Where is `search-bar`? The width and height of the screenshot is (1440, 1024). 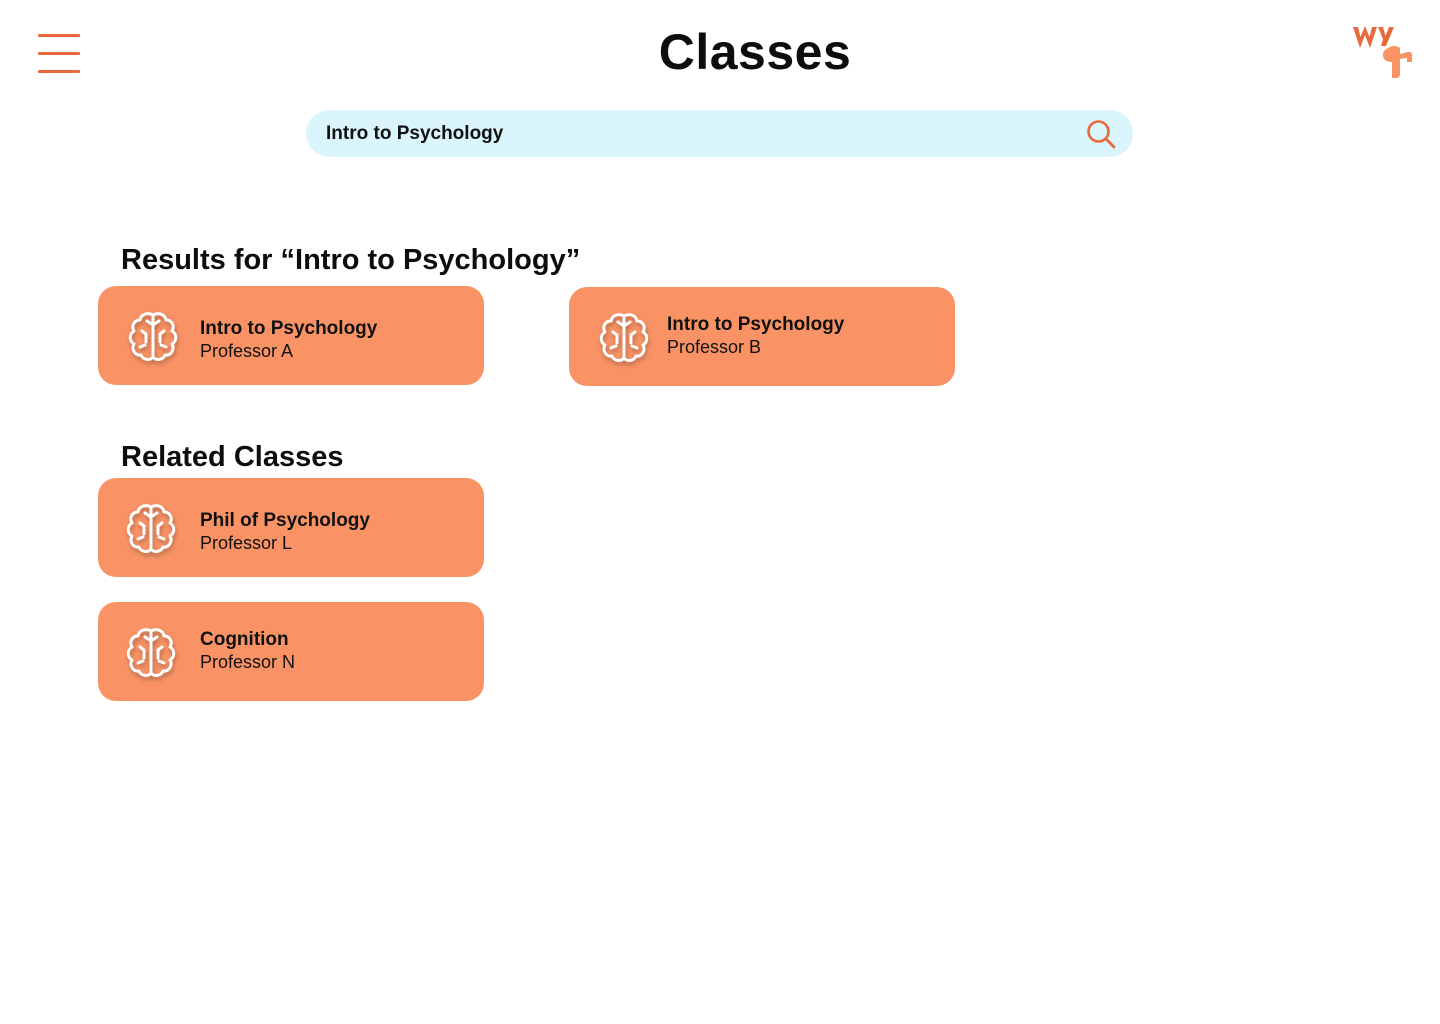 search-bar is located at coordinates (719, 133).